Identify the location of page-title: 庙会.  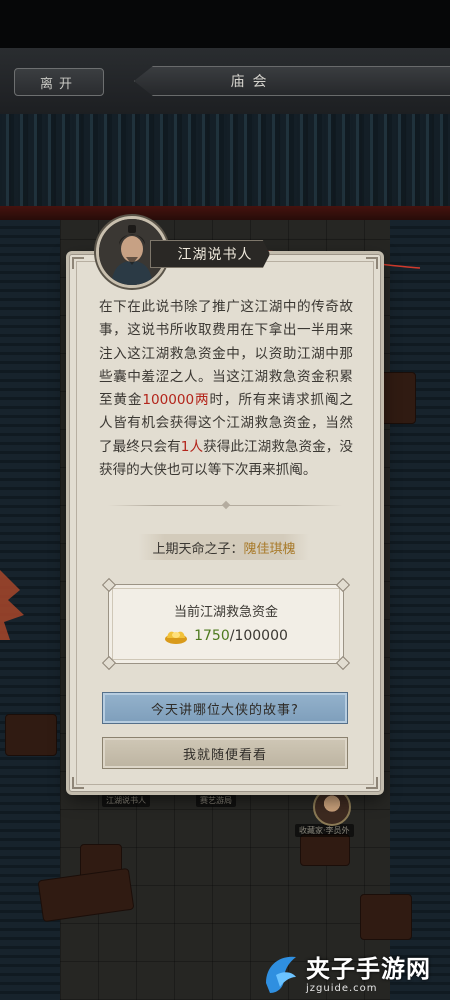
(292, 81).